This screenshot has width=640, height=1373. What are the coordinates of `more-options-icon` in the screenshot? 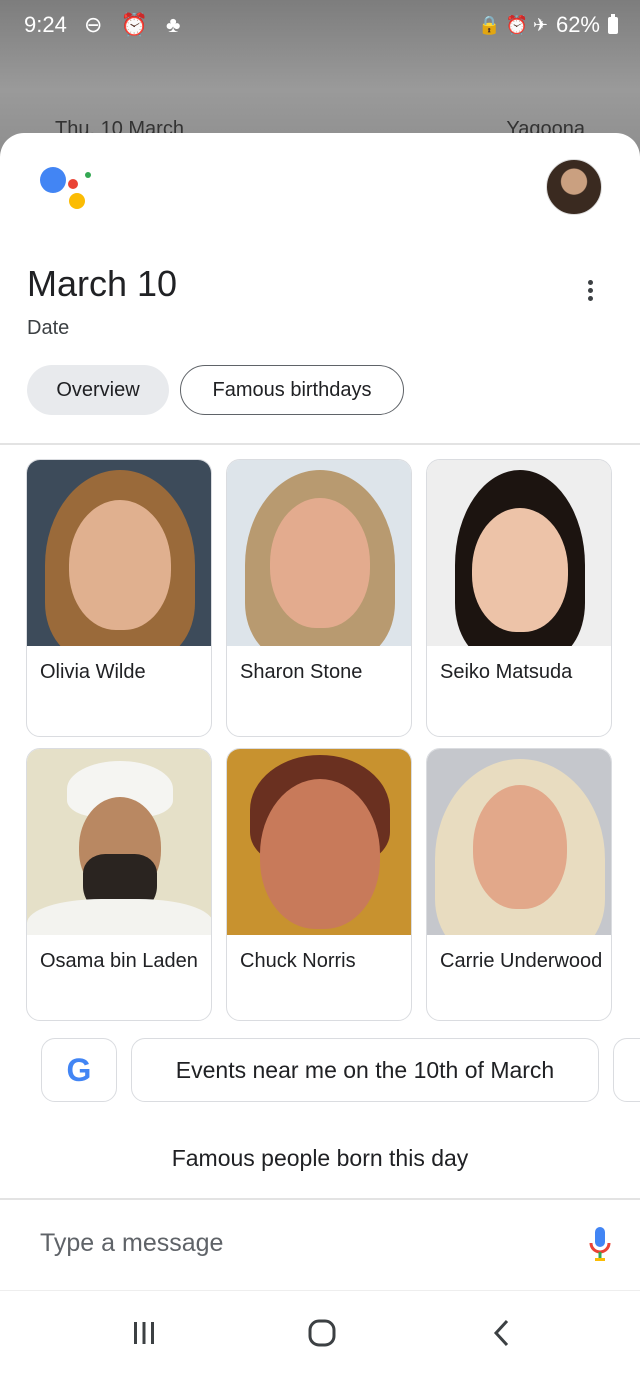 It's located at (590, 292).